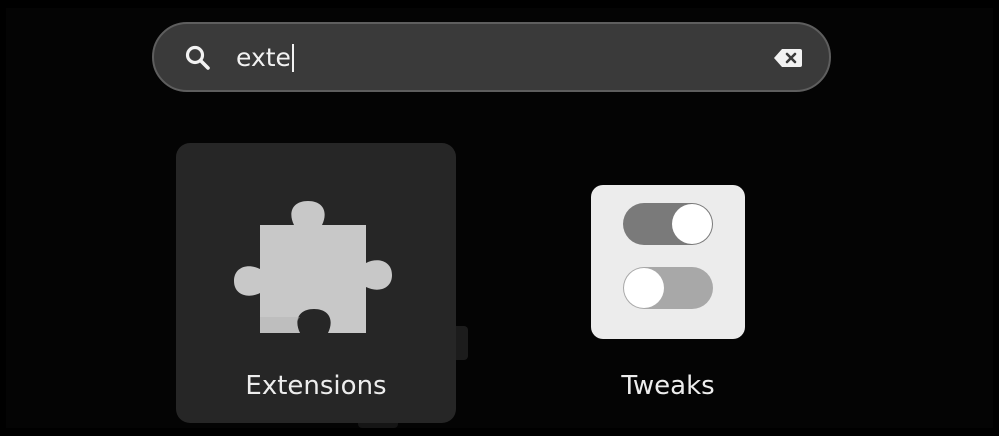 This screenshot has height=436, width=999. I want to click on toggle-switches-icon, so click(668, 262).